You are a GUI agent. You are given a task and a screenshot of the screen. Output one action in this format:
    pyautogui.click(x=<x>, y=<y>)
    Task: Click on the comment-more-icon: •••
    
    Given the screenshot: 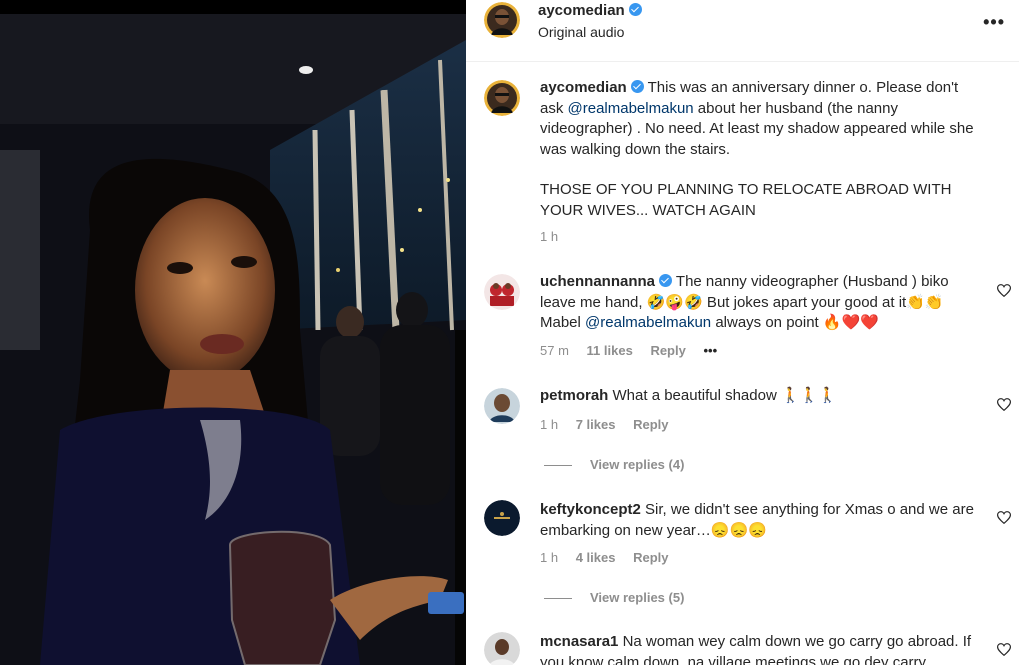 What is the action you would take?
    pyautogui.click(x=710, y=350)
    